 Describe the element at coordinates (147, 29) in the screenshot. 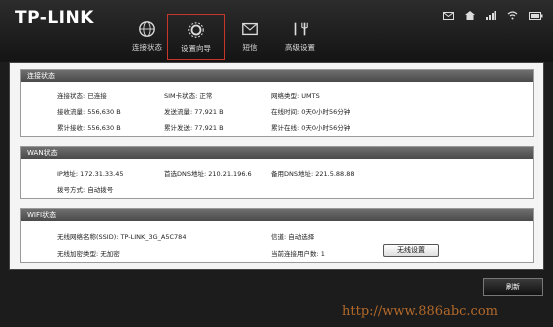

I see `globe-icon` at that location.